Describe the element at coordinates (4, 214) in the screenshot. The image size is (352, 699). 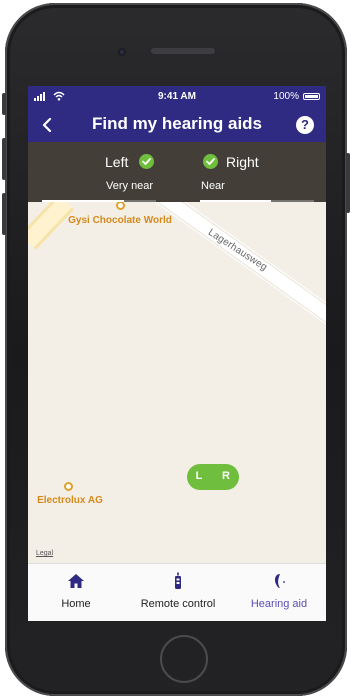
I see `volume-down-button` at that location.